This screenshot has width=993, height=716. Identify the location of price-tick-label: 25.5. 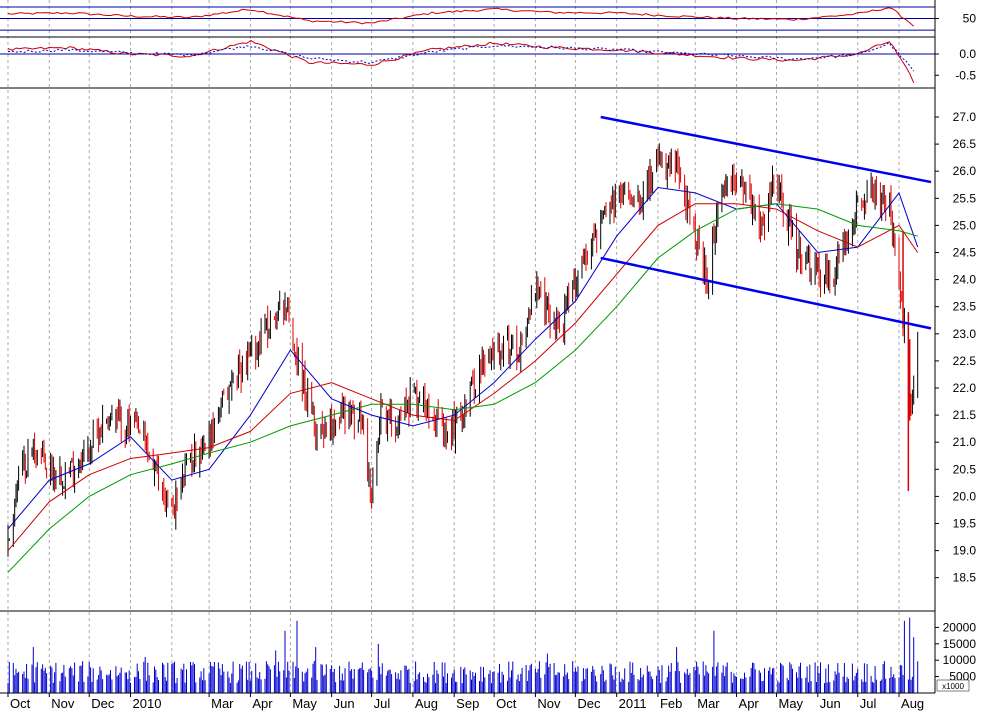
(965, 198).